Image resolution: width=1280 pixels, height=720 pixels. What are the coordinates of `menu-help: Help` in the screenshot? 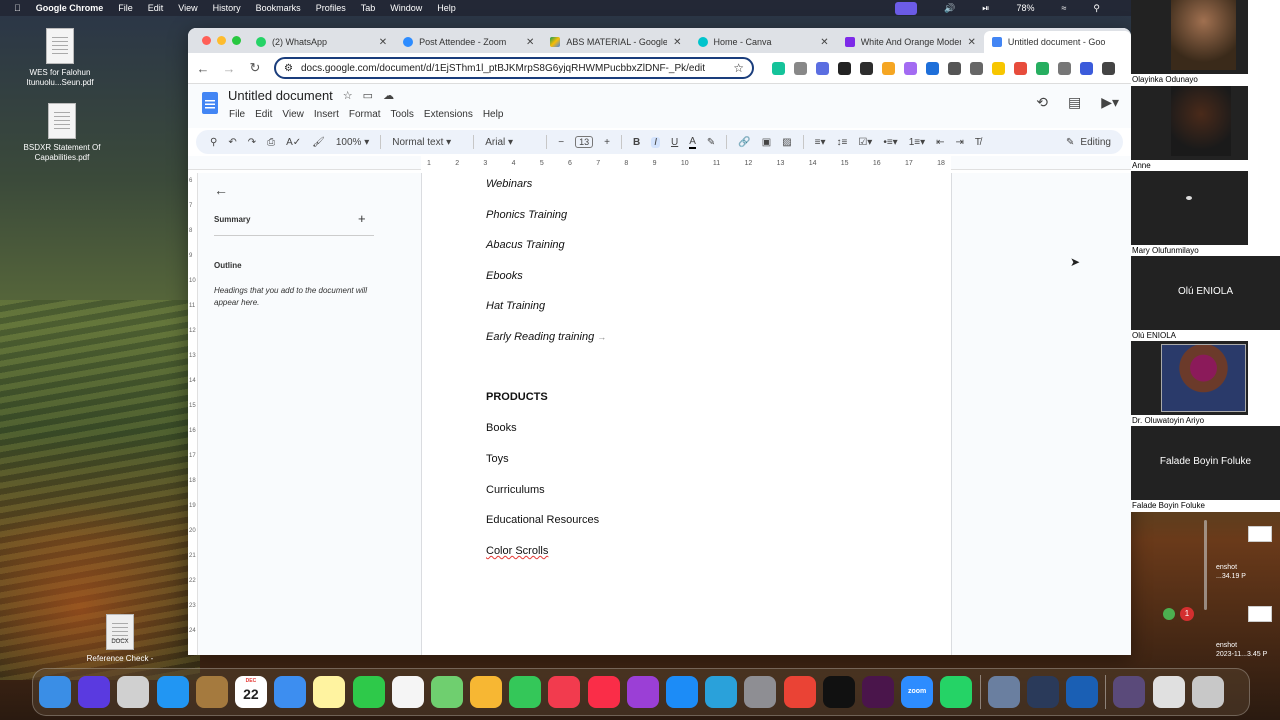 It's located at (446, 8).